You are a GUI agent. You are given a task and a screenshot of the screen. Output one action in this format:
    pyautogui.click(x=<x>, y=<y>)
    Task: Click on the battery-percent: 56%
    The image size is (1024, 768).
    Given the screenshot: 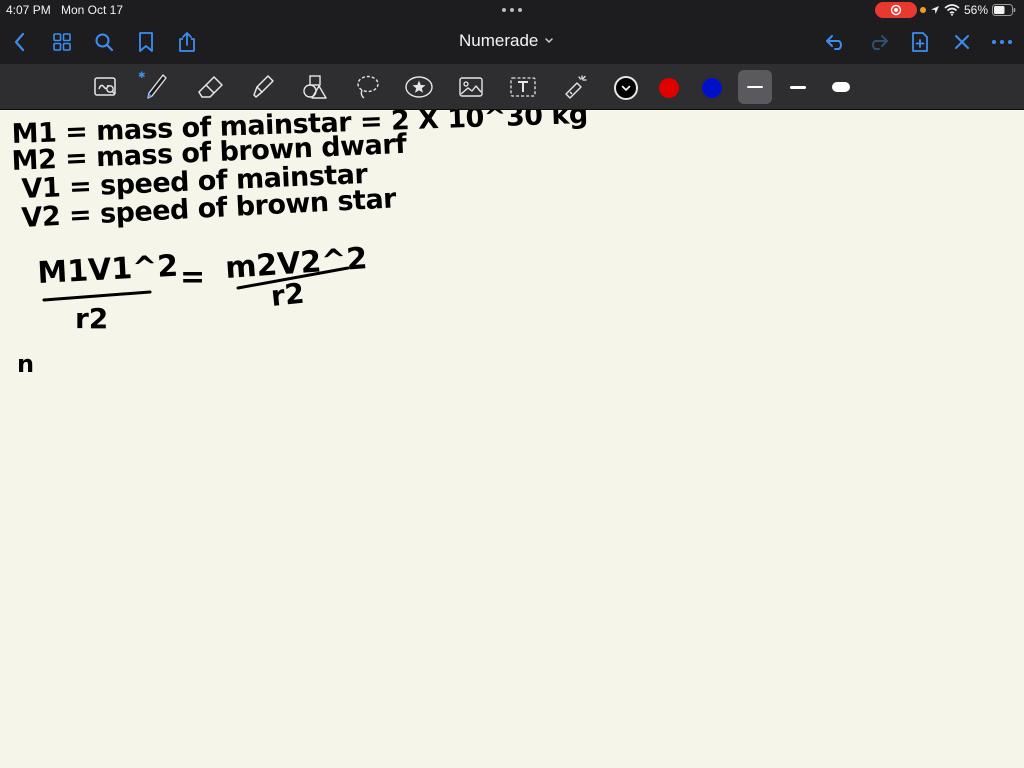 What is the action you would take?
    pyautogui.click(x=975, y=10)
    